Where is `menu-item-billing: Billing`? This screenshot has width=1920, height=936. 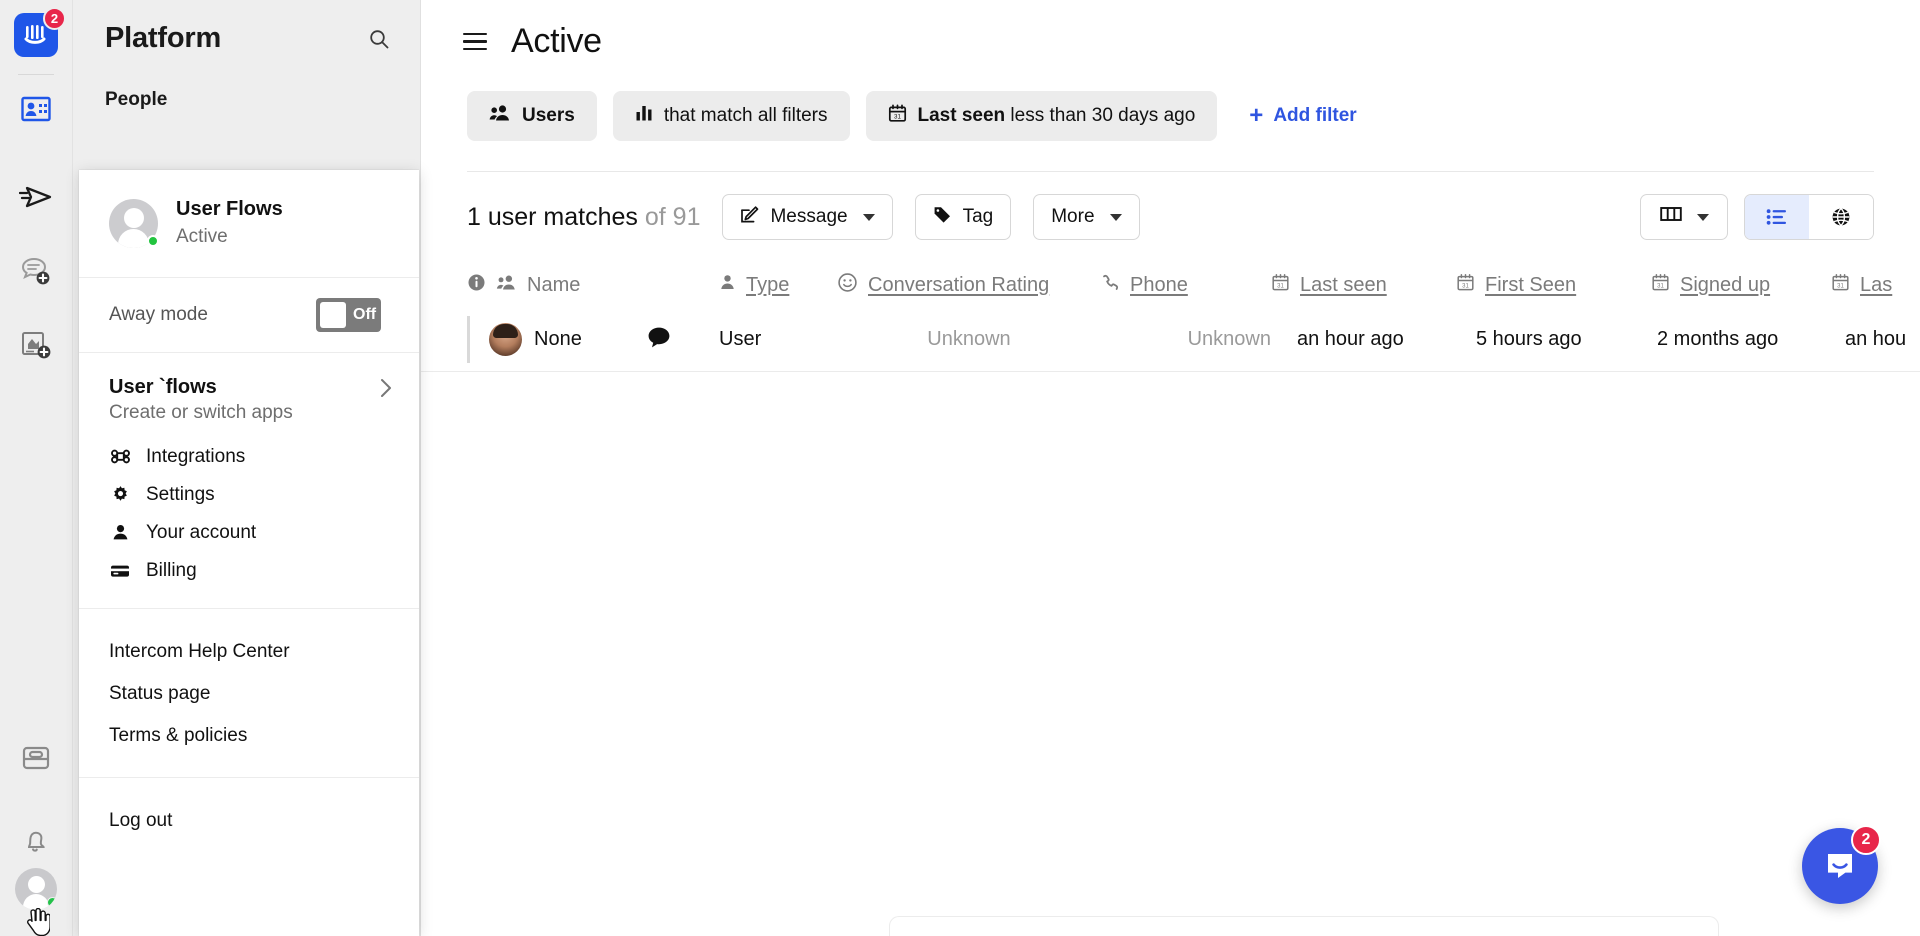 menu-item-billing: Billing is located at coordinates (249, 571).